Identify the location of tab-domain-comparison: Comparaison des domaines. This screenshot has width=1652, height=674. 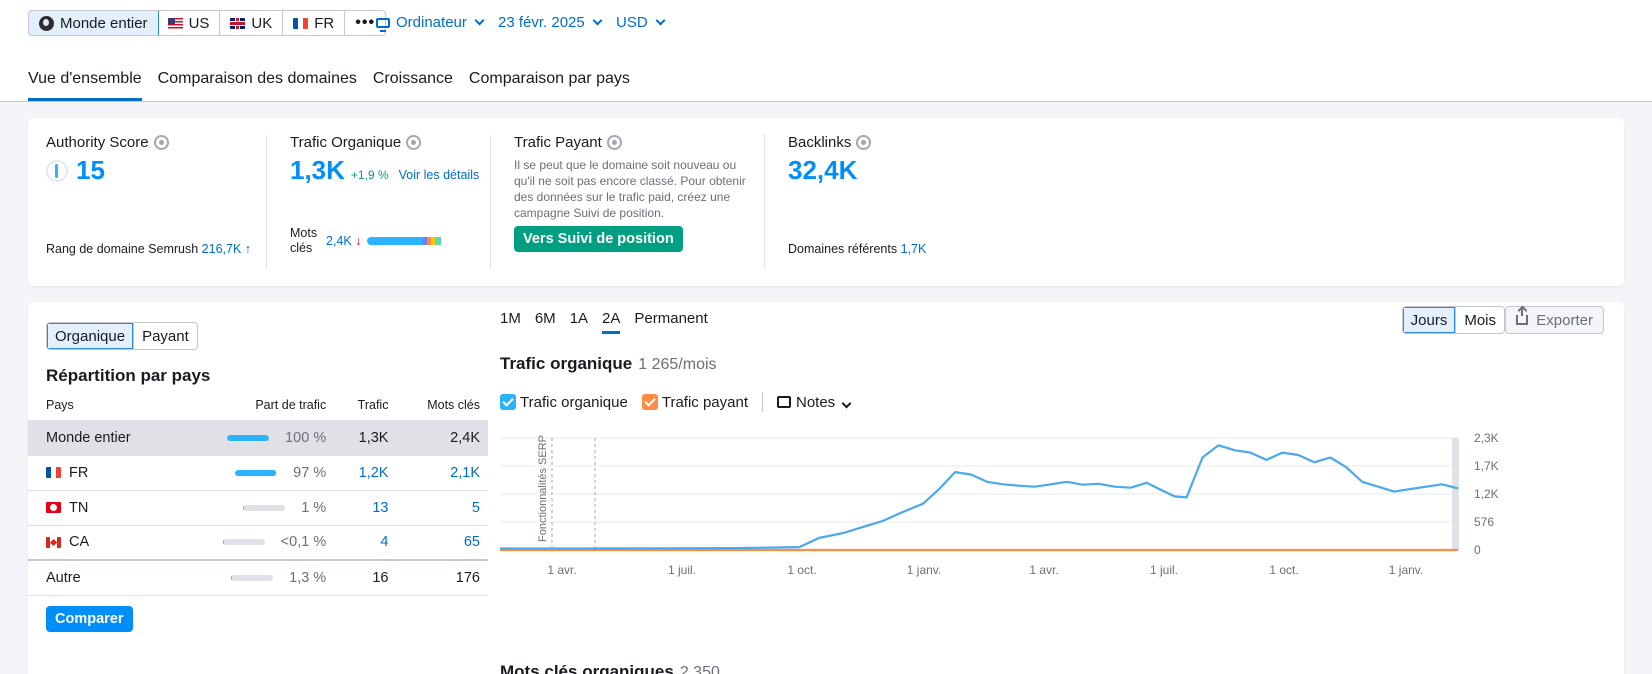
(257, 85).